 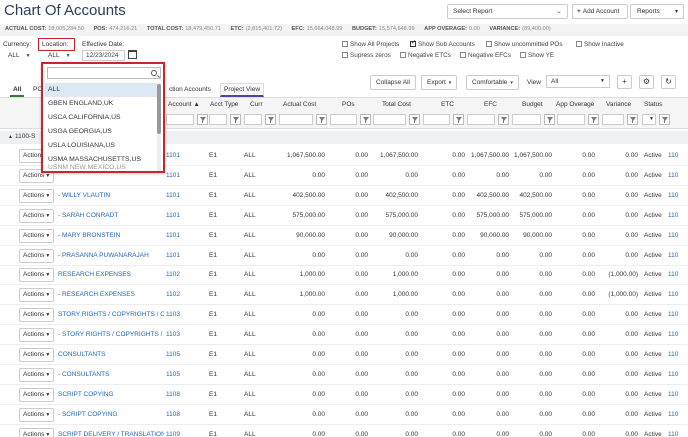 I want to click on cell-account-name: - WILLY VLAUTIN, so click(x=111, y=195).